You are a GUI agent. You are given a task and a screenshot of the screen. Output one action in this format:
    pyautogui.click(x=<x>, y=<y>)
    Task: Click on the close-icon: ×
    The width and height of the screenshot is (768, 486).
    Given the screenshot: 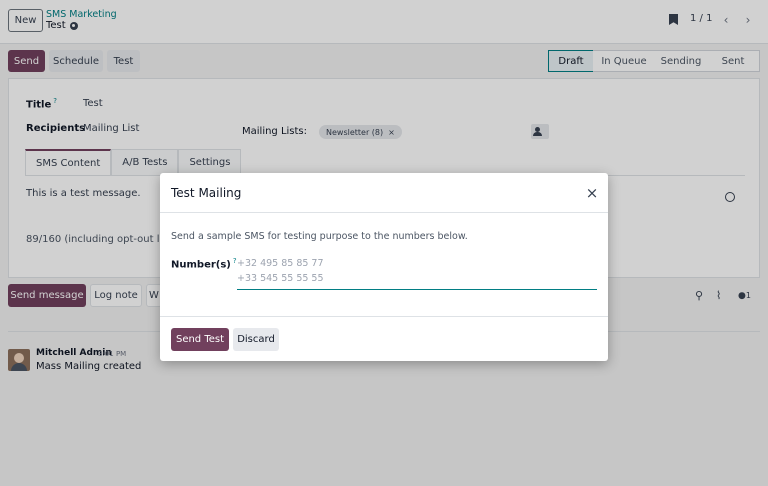 What is the action you would take?
    pyautogui.click(x=592, y=193)
    